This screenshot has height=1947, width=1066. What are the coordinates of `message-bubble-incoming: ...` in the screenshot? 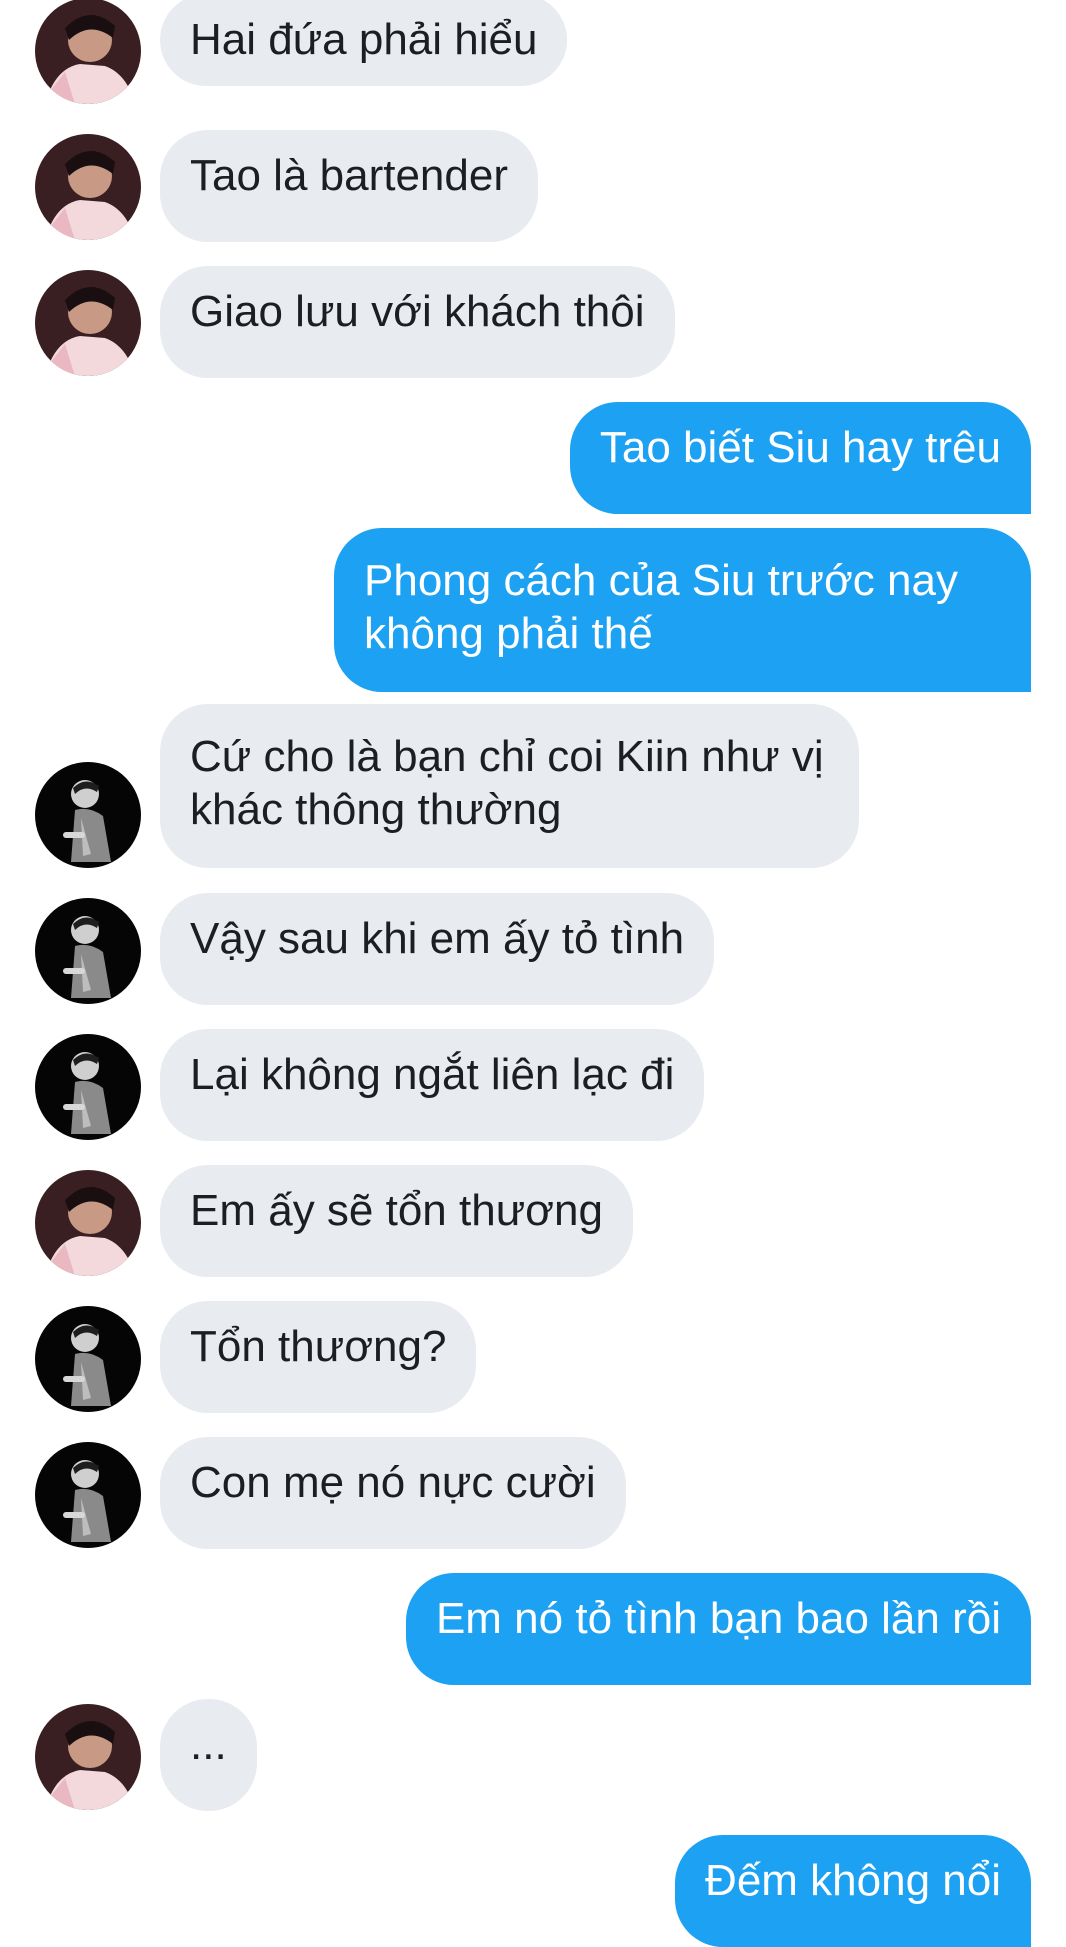 It's located at (208, 1755).